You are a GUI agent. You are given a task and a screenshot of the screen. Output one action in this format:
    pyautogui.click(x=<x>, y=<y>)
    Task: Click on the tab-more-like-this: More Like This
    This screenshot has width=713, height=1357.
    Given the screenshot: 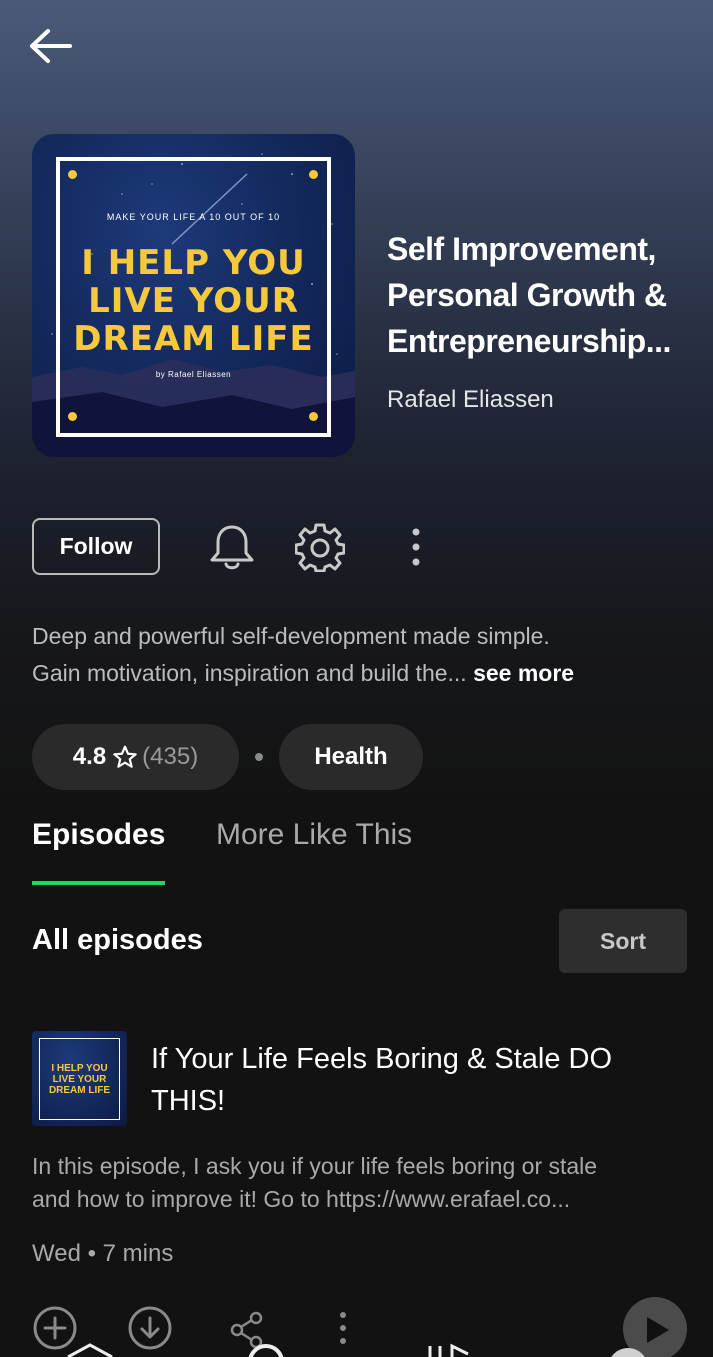 What is the action you would take?
    pyautogui.click(x=314, y=835)
    